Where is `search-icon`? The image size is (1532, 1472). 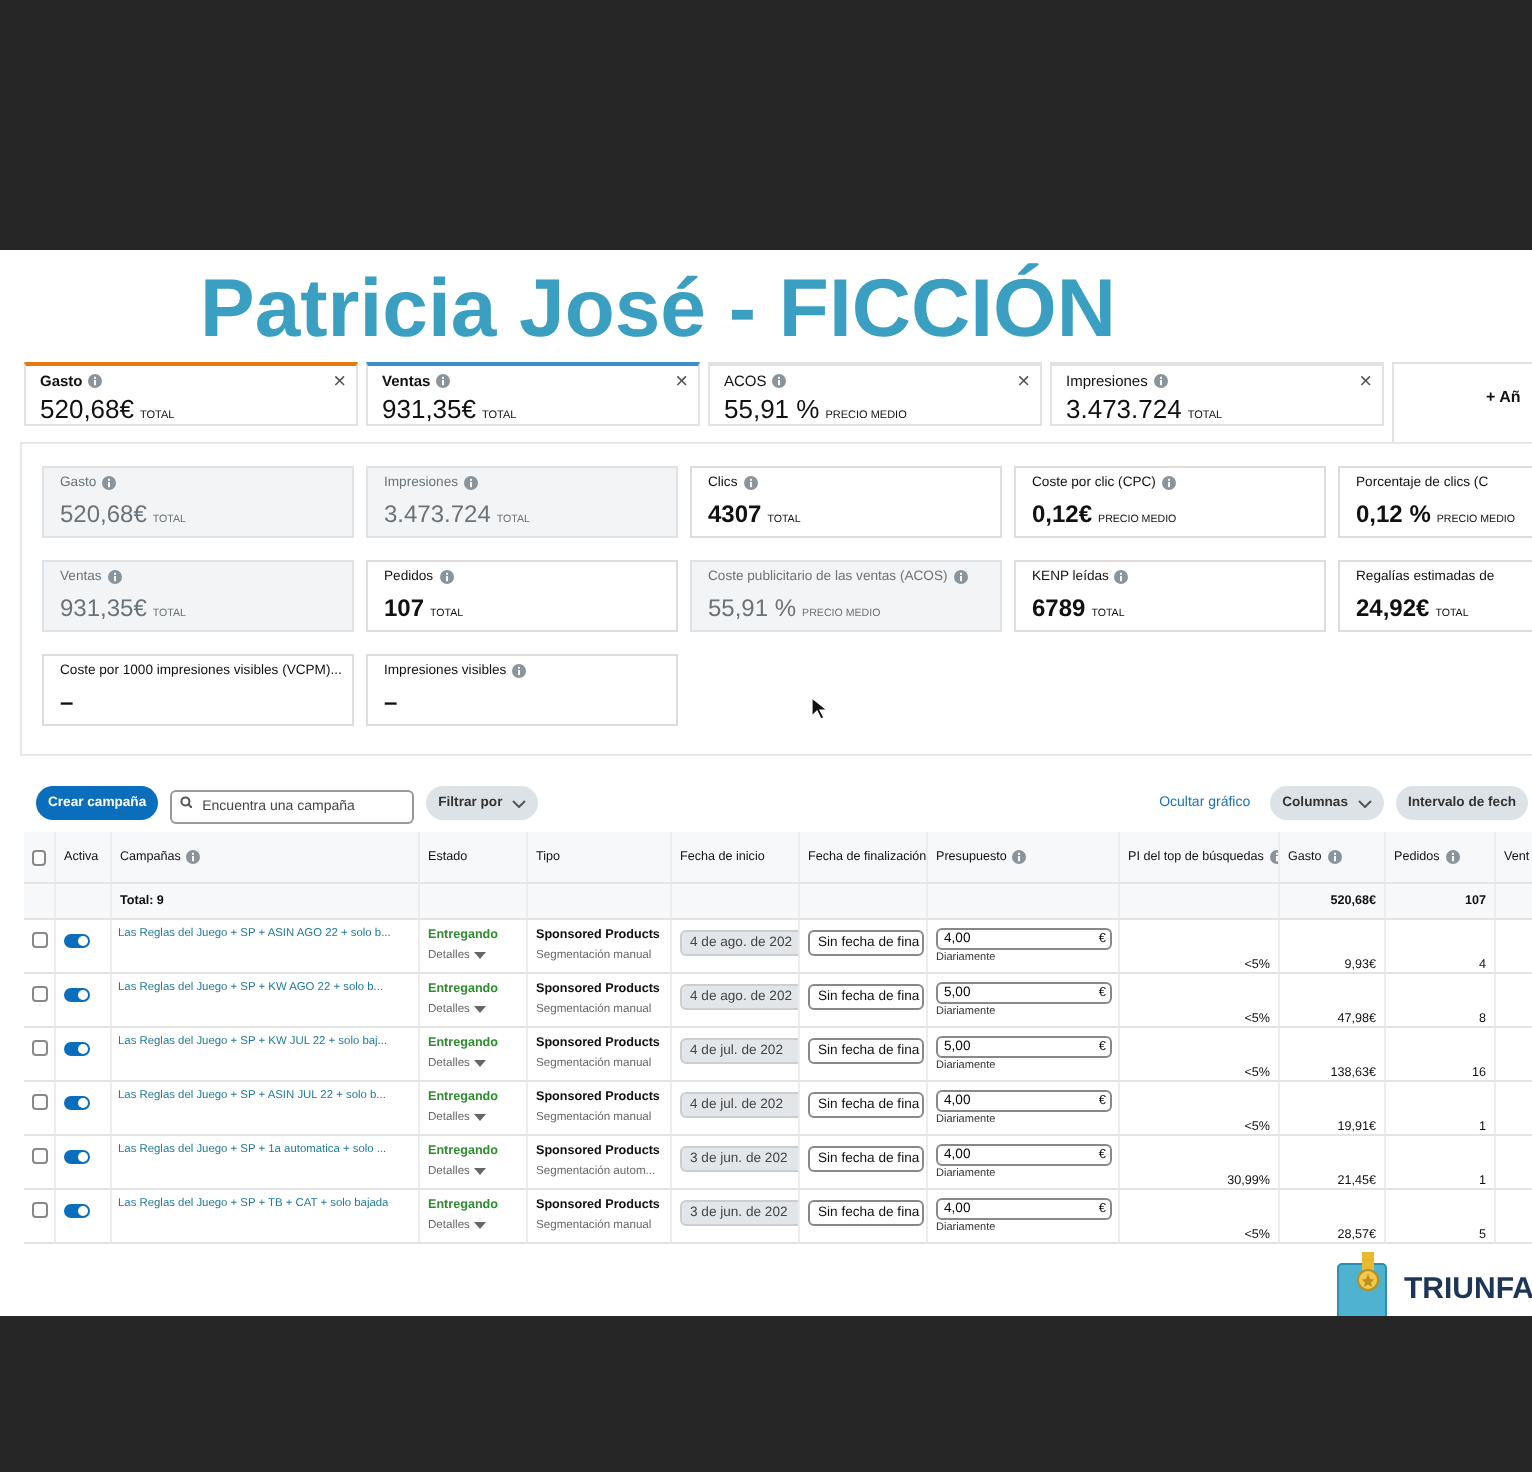 search-icon is located at coordinates (186, 801).